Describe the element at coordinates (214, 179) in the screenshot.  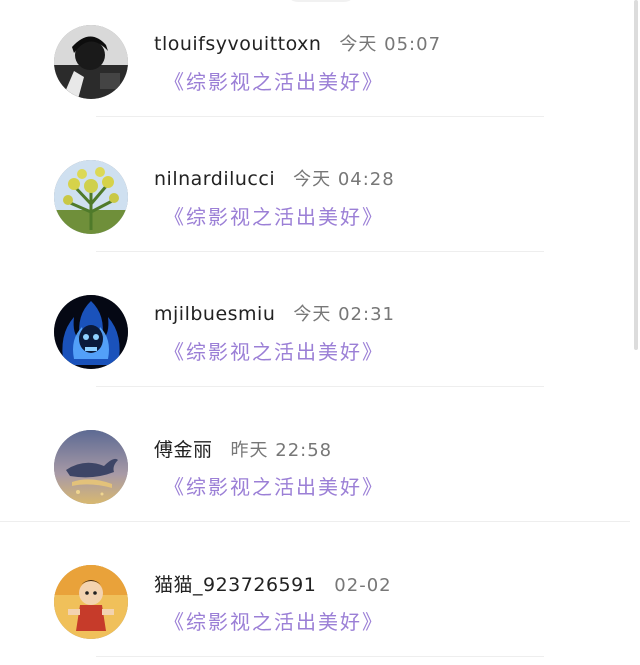
I see `username: nilnardilucci` at that location.